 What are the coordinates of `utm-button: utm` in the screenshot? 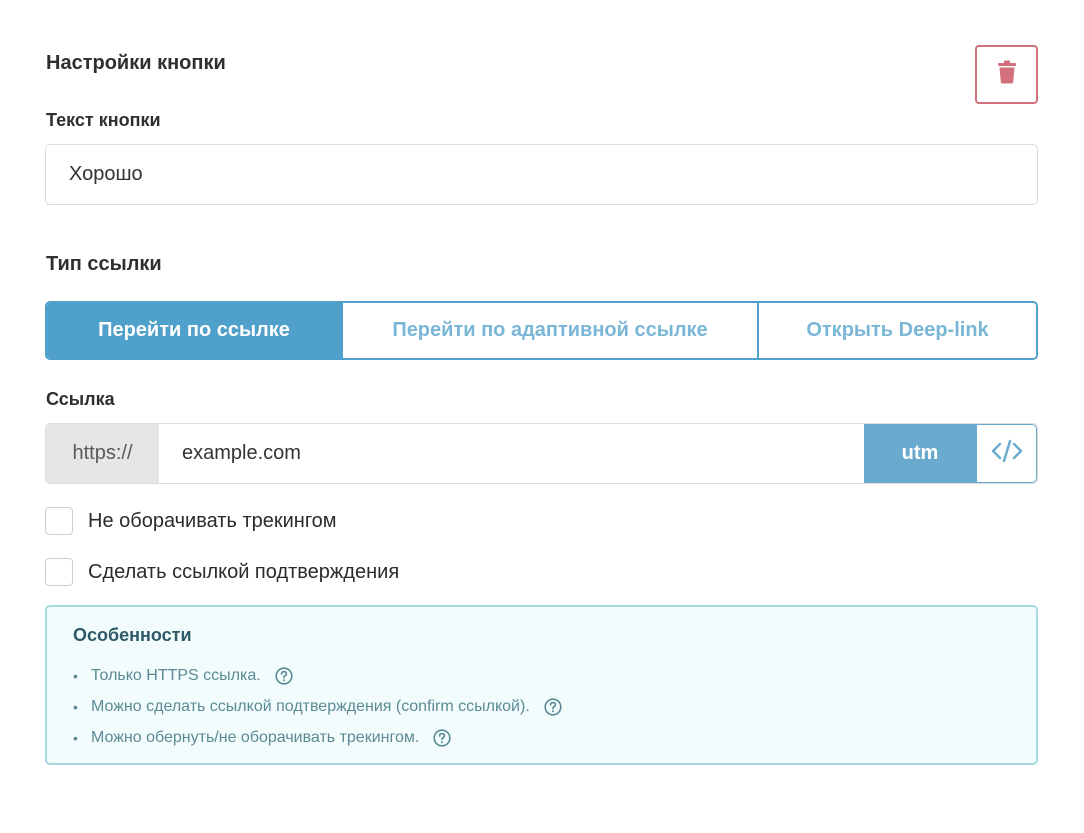 It's located at (920, 453).